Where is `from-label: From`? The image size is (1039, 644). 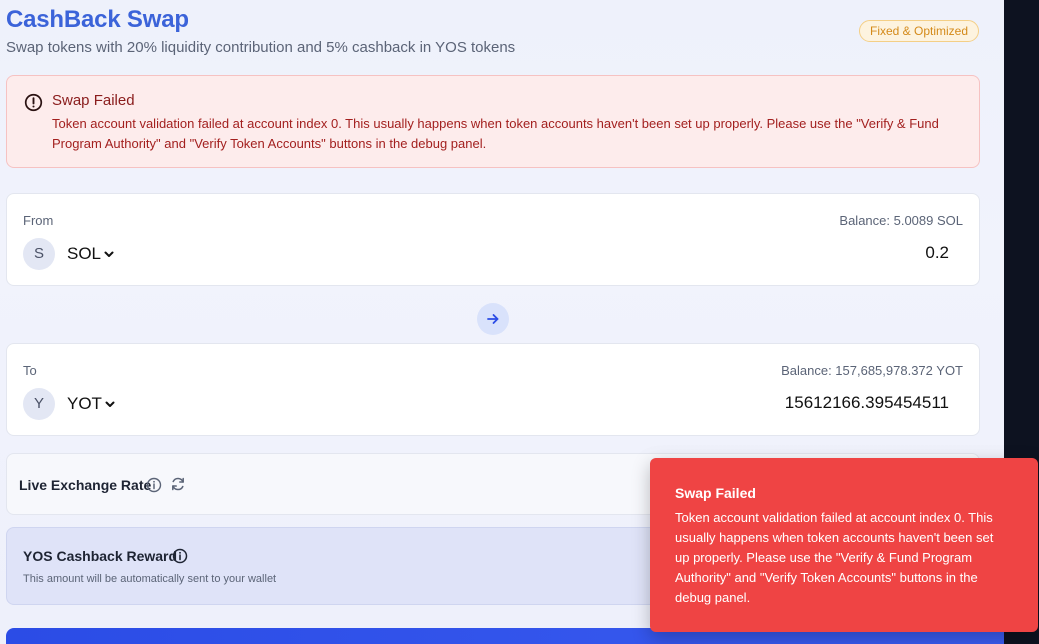 from-label: From is located at coordinates (38, 220).